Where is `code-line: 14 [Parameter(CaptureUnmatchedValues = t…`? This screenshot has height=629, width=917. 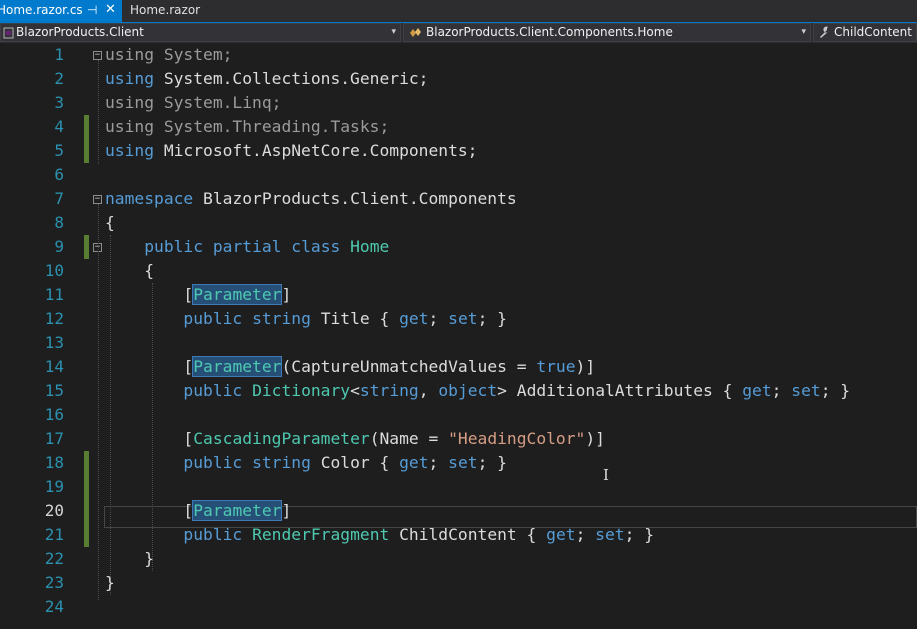
code-line: 14 [Parameter(CaptureUnmatchedValues = t… is located at coordinates (458, 367).